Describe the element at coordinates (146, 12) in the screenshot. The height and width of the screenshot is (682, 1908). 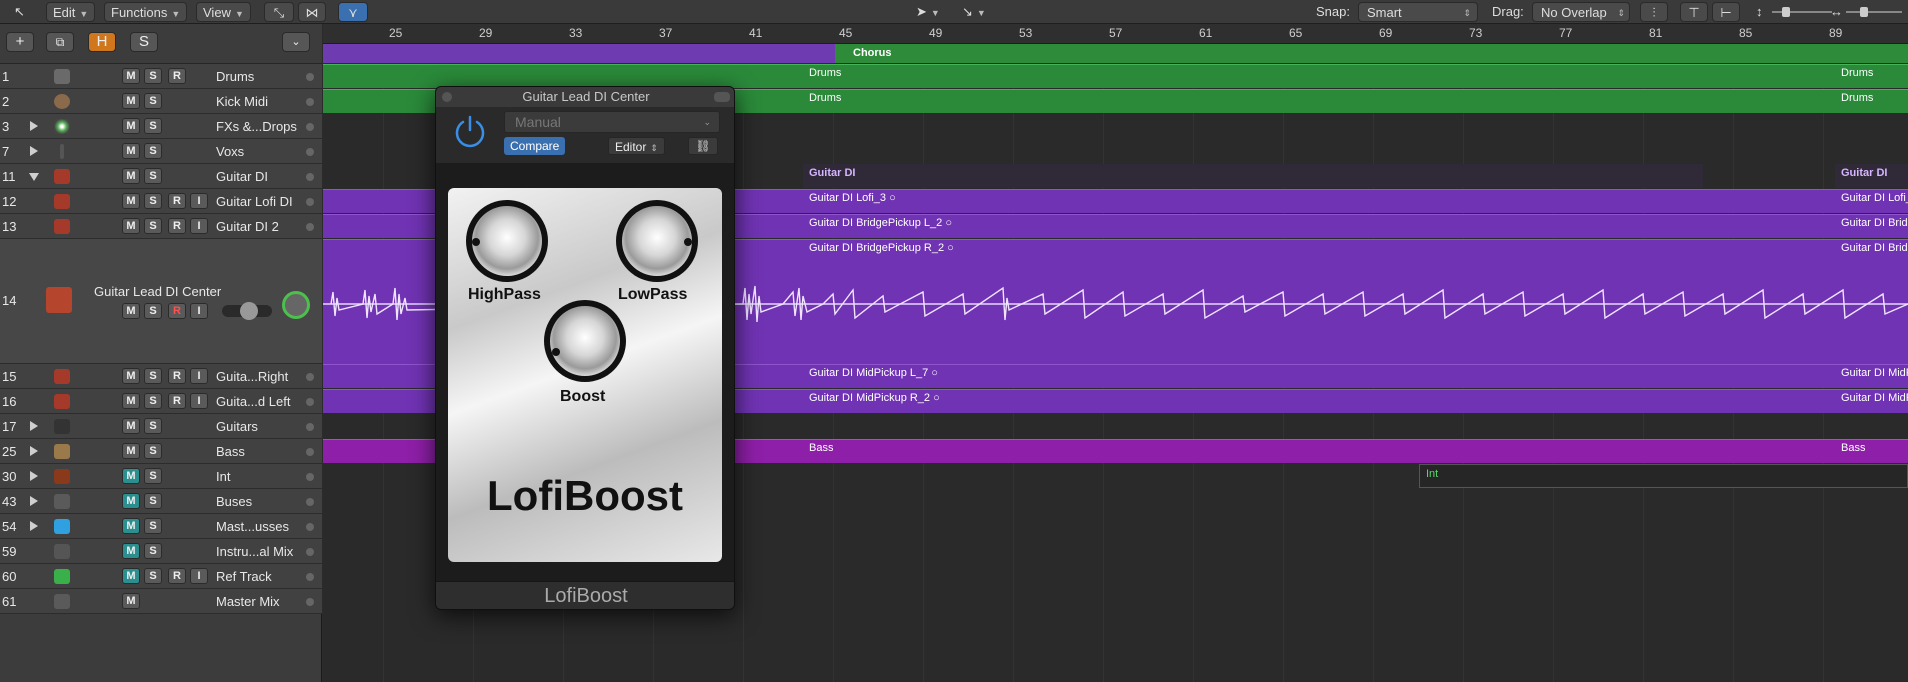
I see `functions-menu: Functions ▼` at that location.